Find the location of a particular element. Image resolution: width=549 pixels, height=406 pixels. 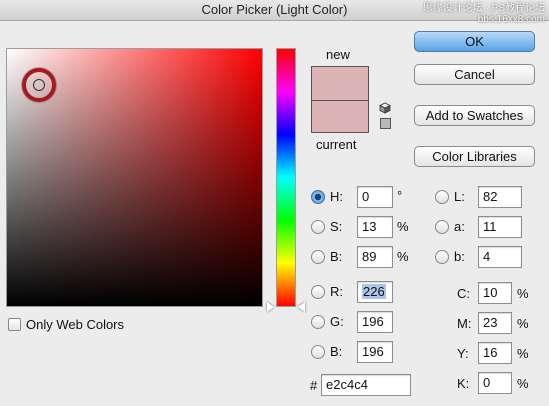

hue-slider is located at coordinates (286, 177).